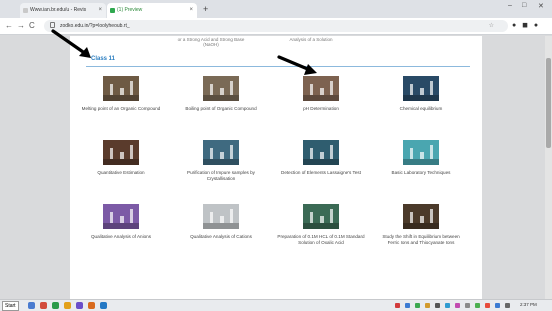 Image resolution: width=552 pixels, height=311 pixels. I want to click on experiment-card: Boiling point of Organic Compound, so click(221, 103).